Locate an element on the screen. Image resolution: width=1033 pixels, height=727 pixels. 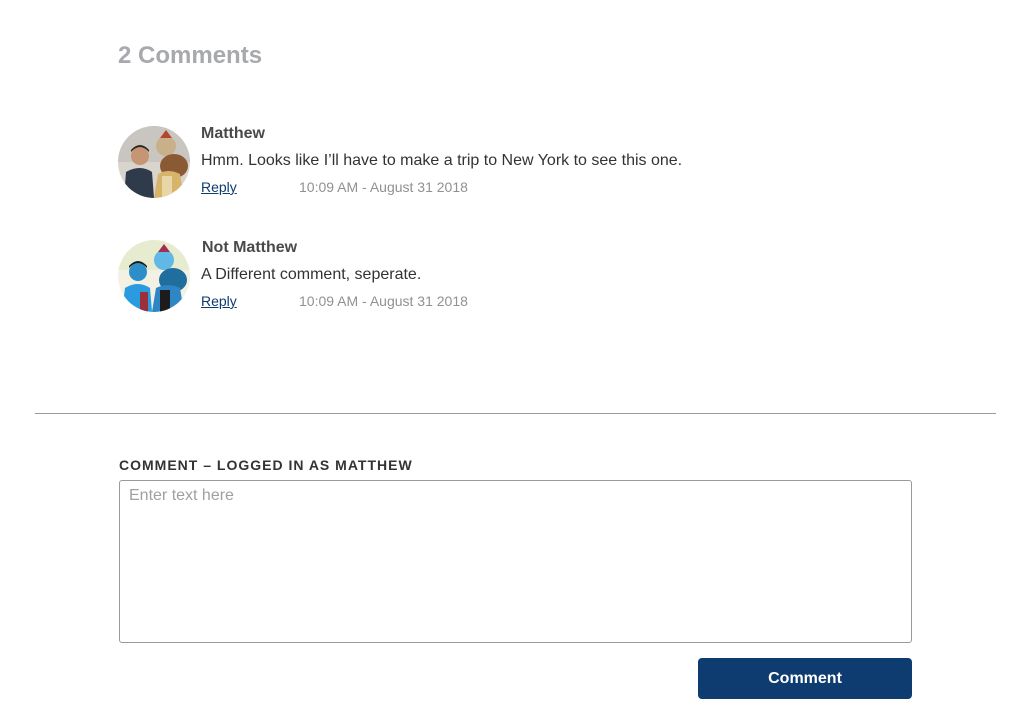
comments-count-heading: 2 Comments is located at coordinates (190, 55).